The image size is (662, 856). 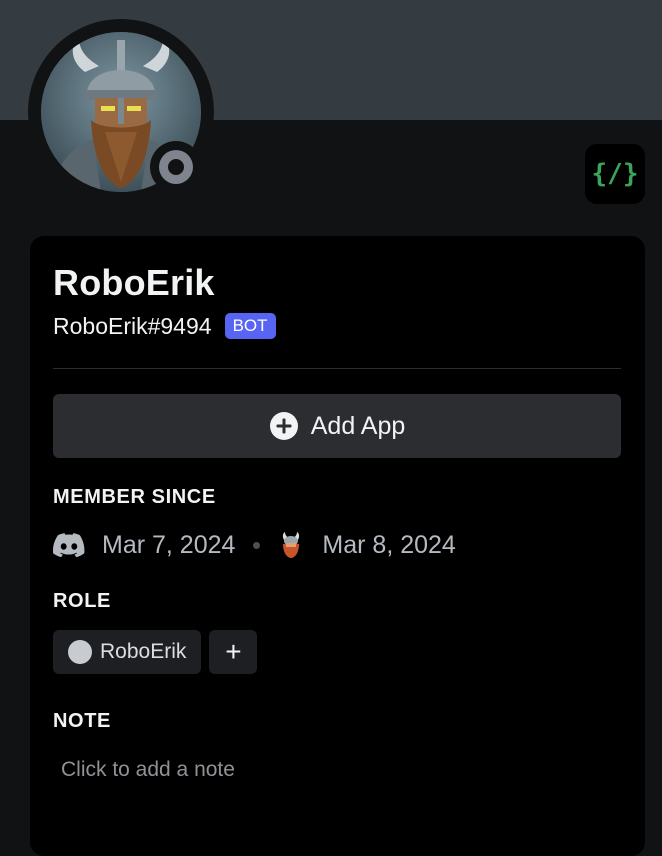 What do you see at coordinates (132, 325) in the screenshot?
I see `username: RoboErik#9494` at bounding box center [132, 325].